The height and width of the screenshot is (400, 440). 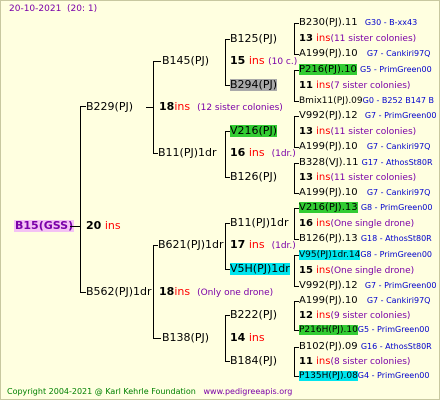 I want to click on gen4-row: P216(PJ).10 G5 - PrimGreen00, so click(x=365, y=70).